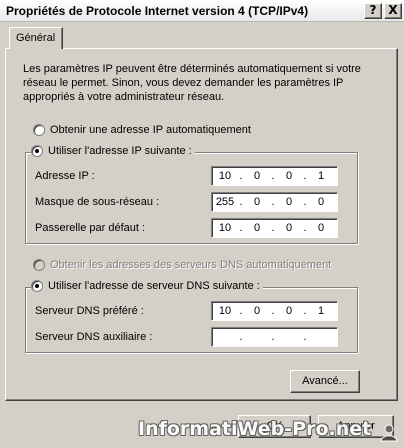  Describe the element at coordinates (39, 265) in the screenshot. I see `dns-auto-radio` at that location.